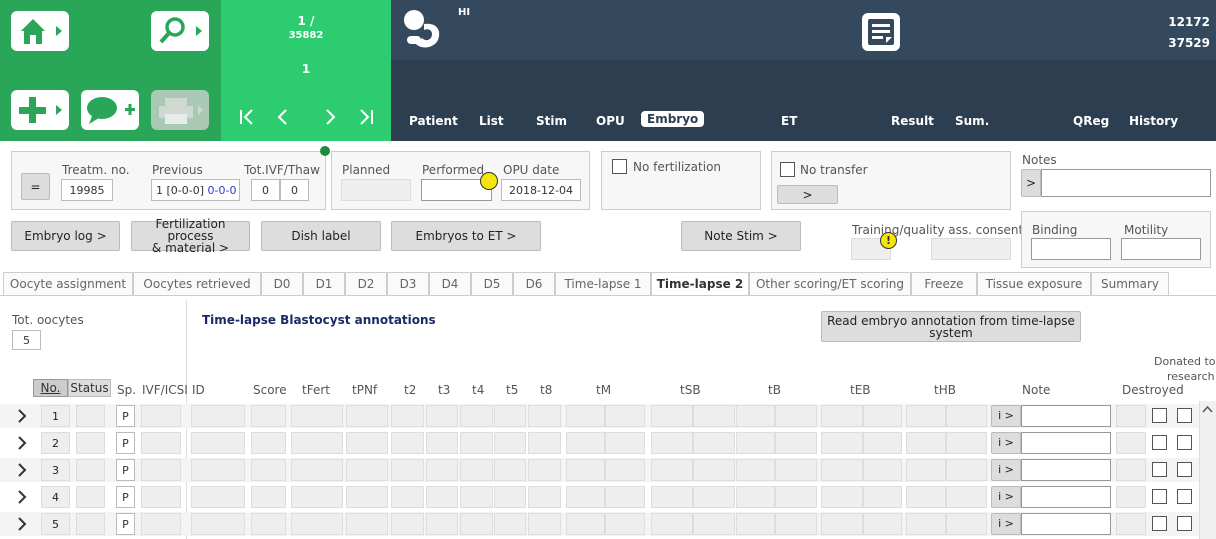 This screenshot has width=1216, height=539. What do you see at coordinates (1091, 121) in the screenshot?
I see `tab-qreg: QReg` at bounding box center [1091, 121].